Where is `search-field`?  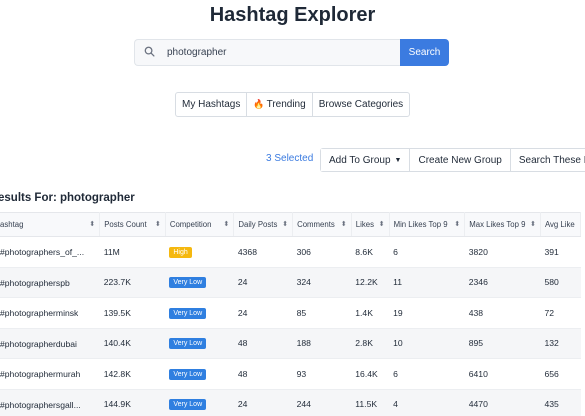 search-field is located at coordinates (267, 52).